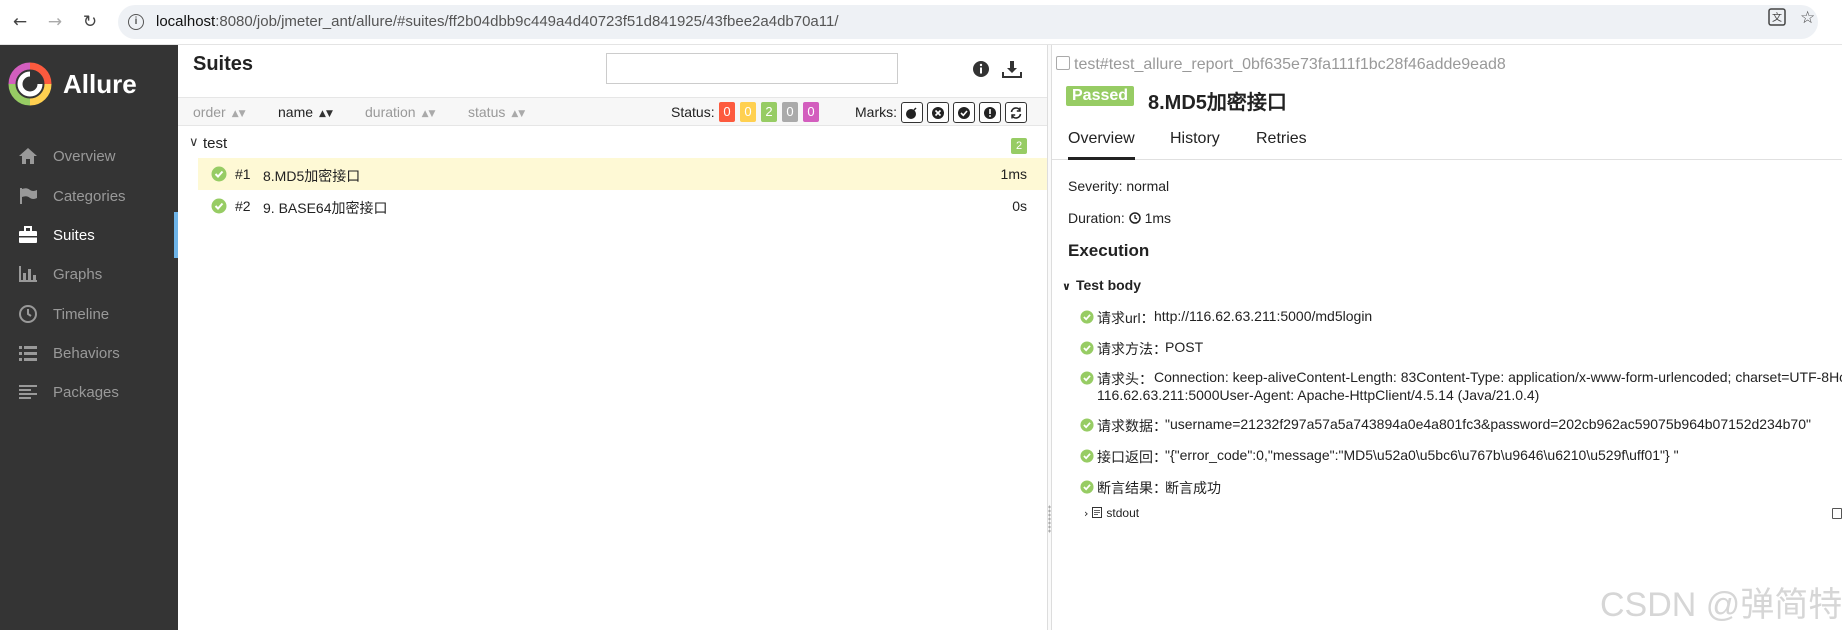 The height and width of the screenshot is (630, 1842). What do you see at coordinates (1123, 513) in the screenshot?
I see `stdout-label: stdout` at bounding box center [1123, 513].